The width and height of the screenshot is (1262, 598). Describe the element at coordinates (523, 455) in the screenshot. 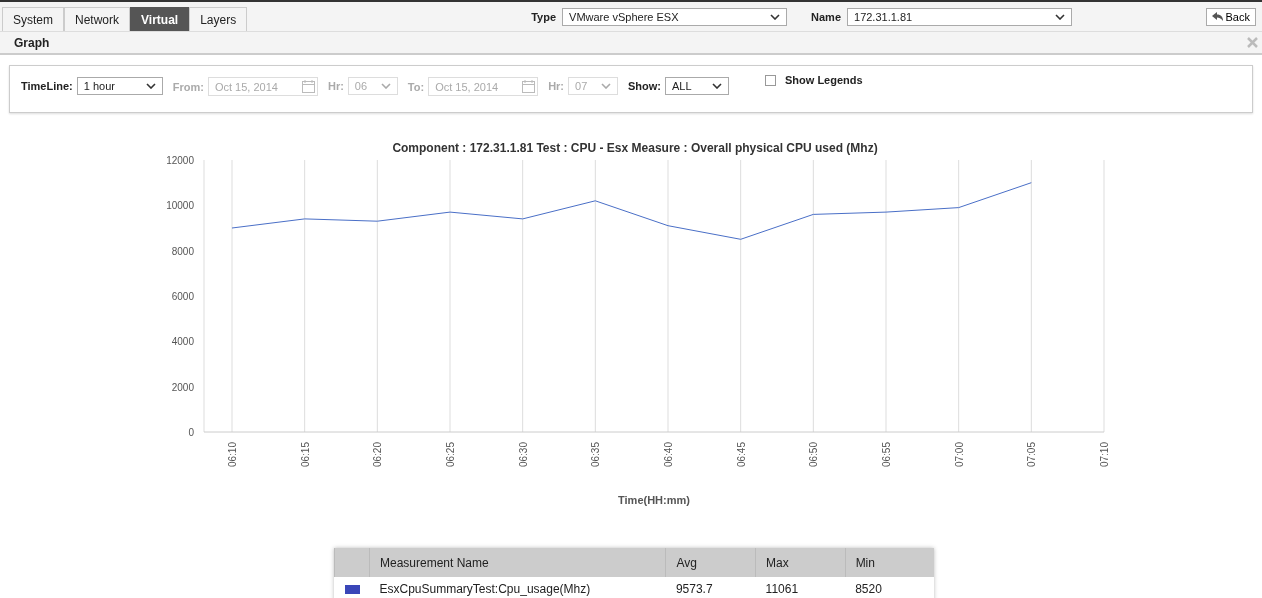

I see `axis-tick-label: 06:30` at that location.